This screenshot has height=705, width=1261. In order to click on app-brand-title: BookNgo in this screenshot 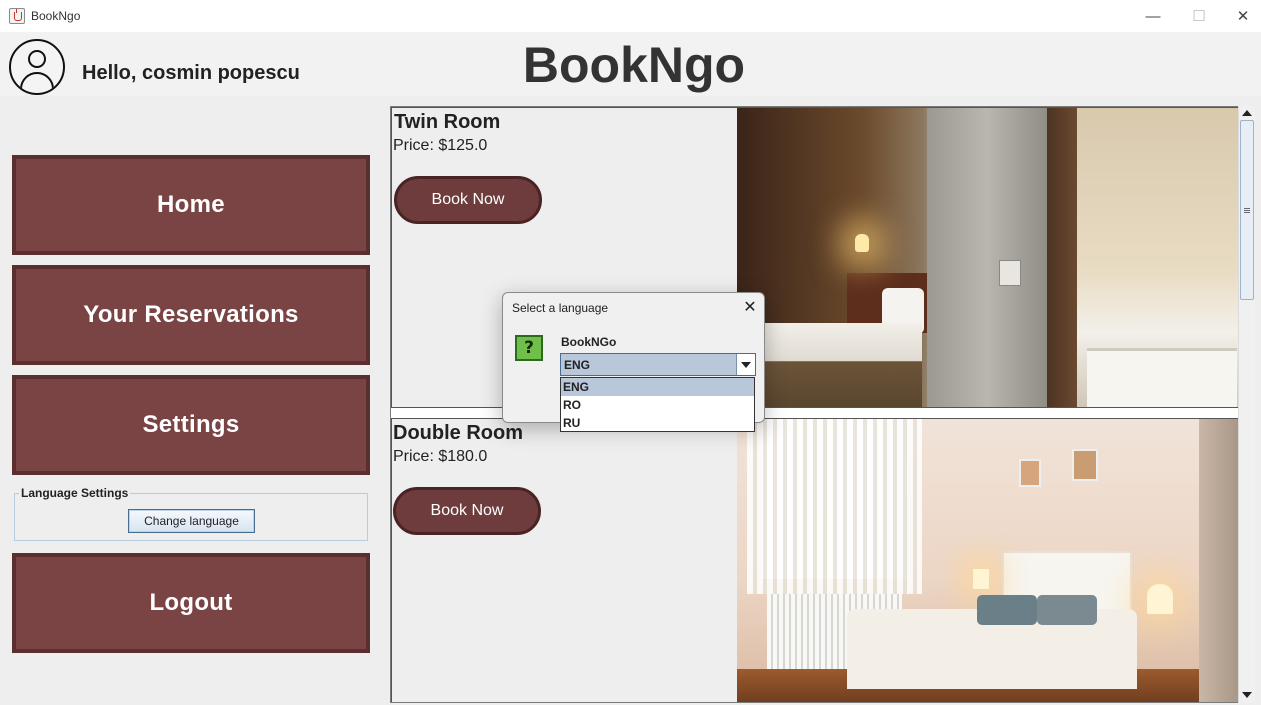, I will do `click(634, 65)`.